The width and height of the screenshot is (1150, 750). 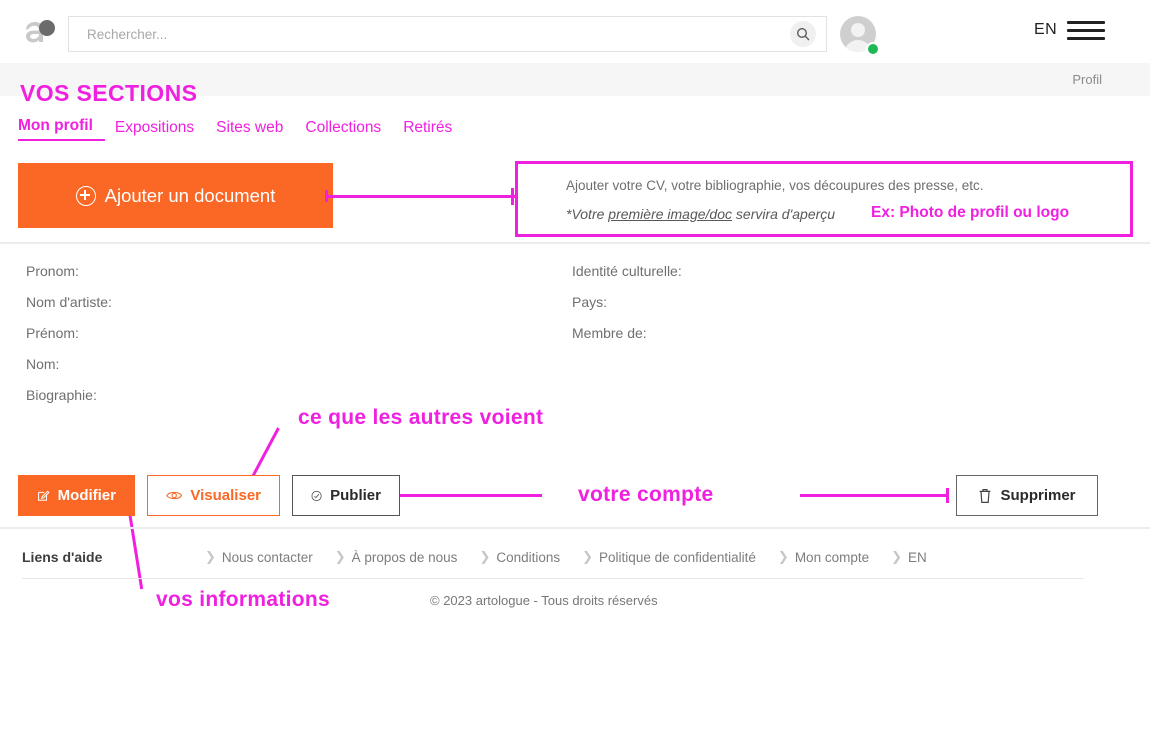 What do you see at coordinates (174, 495) in the screenshot?
I see `eye-icon` at bounding box center [174, 495].